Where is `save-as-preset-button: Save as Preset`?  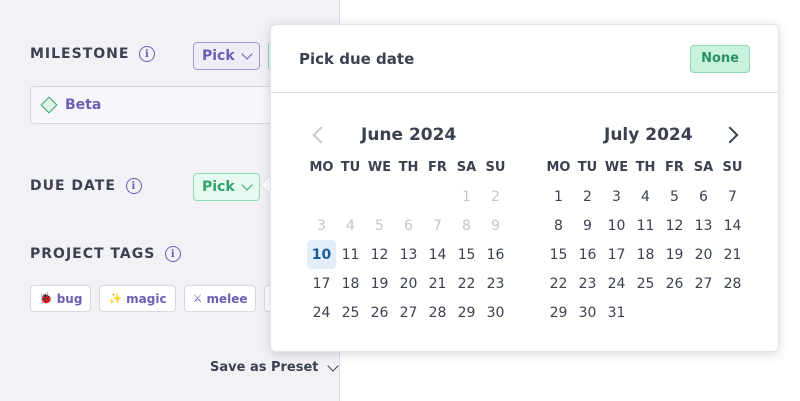 save-as-preset-button: Save as Preset is located at coordinates (274, 367).